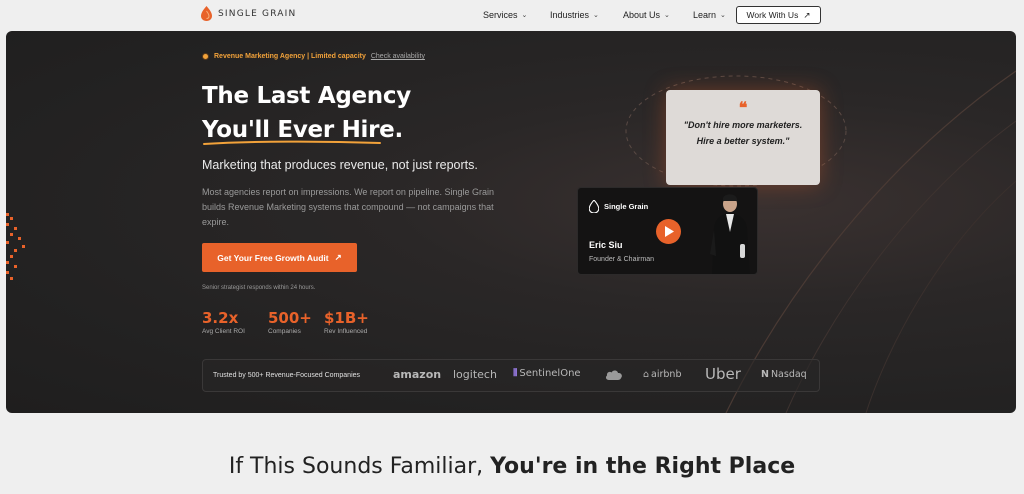 This screenshot has width=1024, height=494. What do you see at coordinates (642, 15) in the screenshot?
I see `nav-item-label: About Us` at bounding box center [642, 15].